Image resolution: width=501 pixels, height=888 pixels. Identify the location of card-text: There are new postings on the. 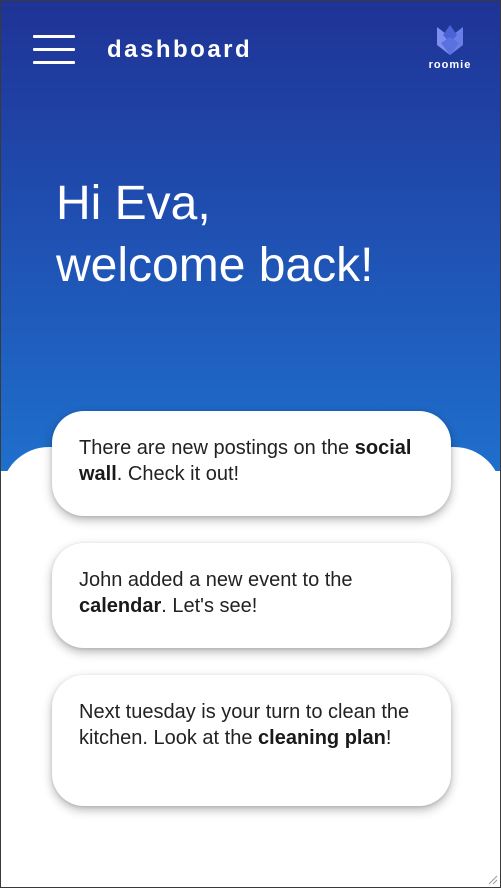
(217, 448).